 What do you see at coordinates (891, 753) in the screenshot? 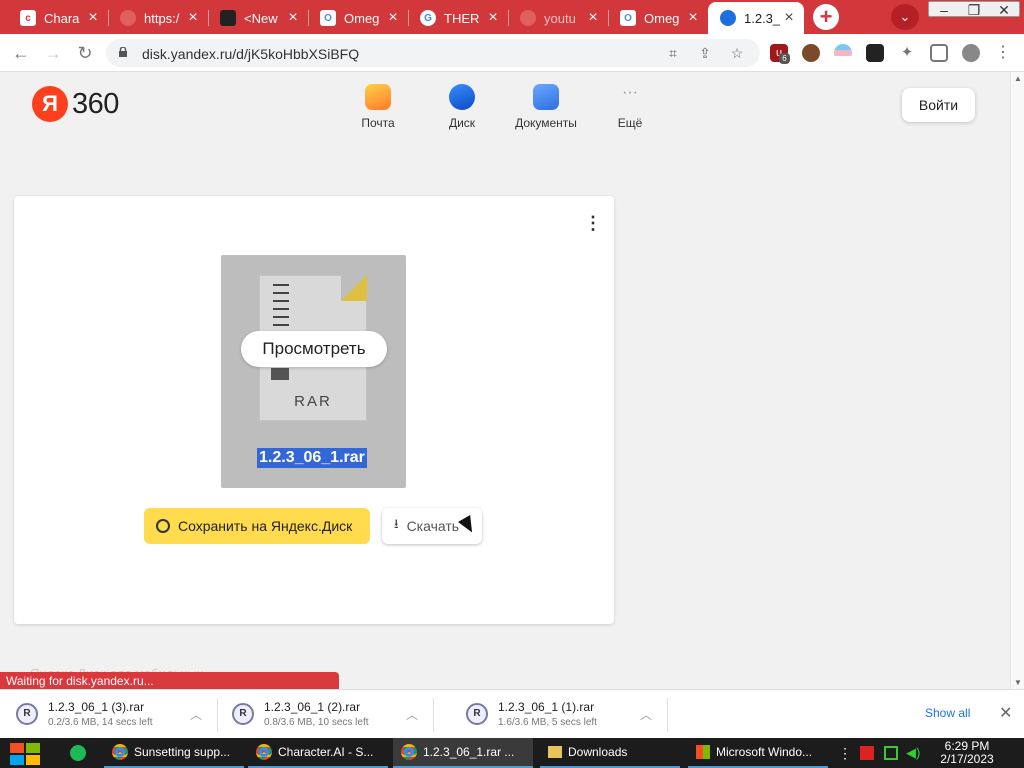
I see `network-icon` at bounding box center [891, 753].